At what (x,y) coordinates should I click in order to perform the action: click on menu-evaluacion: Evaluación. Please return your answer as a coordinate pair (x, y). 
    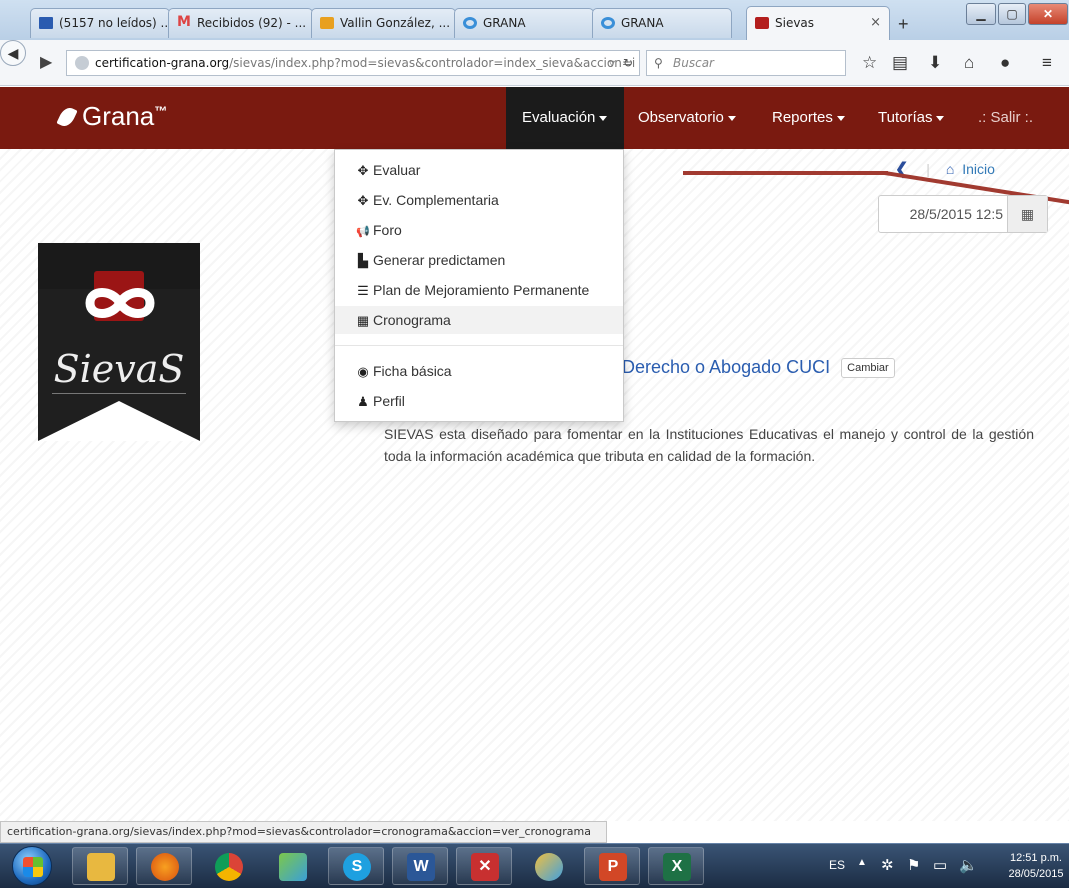
    Looking at the image, I should click on (565, 118).